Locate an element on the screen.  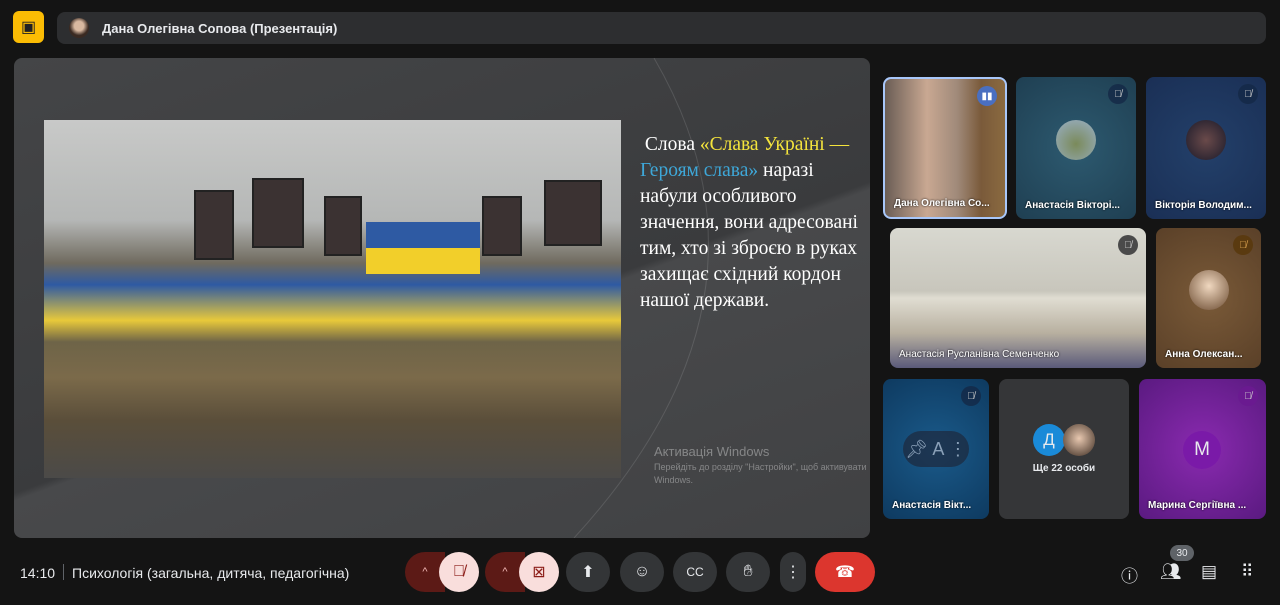
mic-toggle-button: 🎙̸ is located at coordinates (459, 572).